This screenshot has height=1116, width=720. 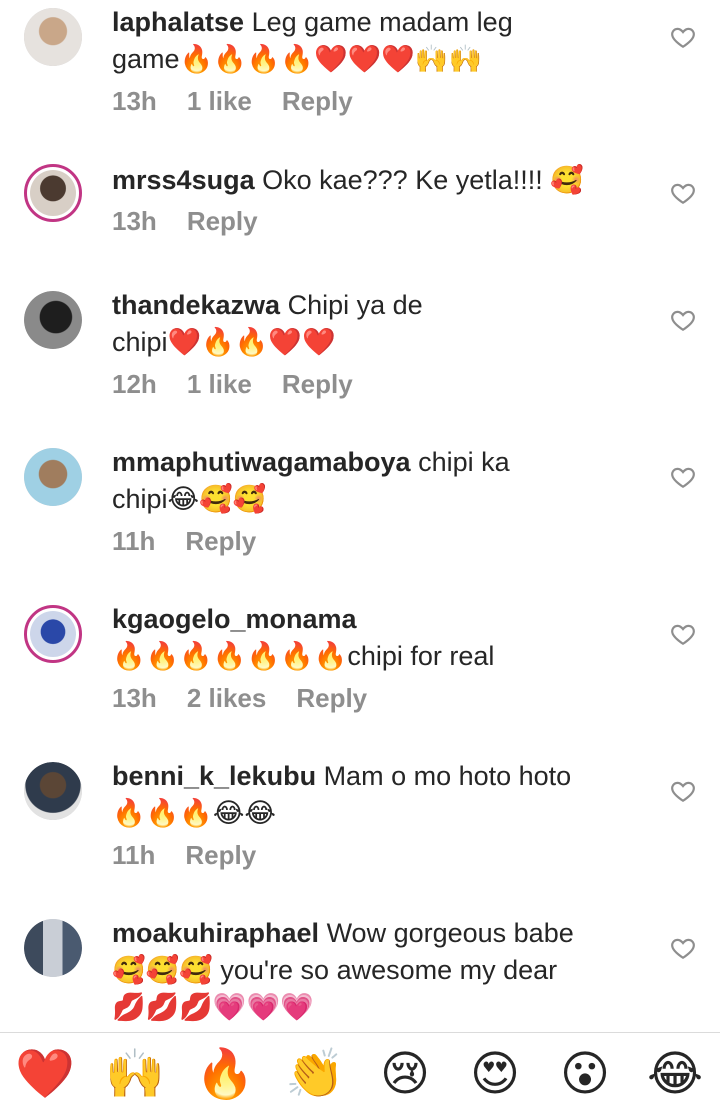 I want to click on heart-eyes-emoji-button: 😍, so click(x=495, y=1075).